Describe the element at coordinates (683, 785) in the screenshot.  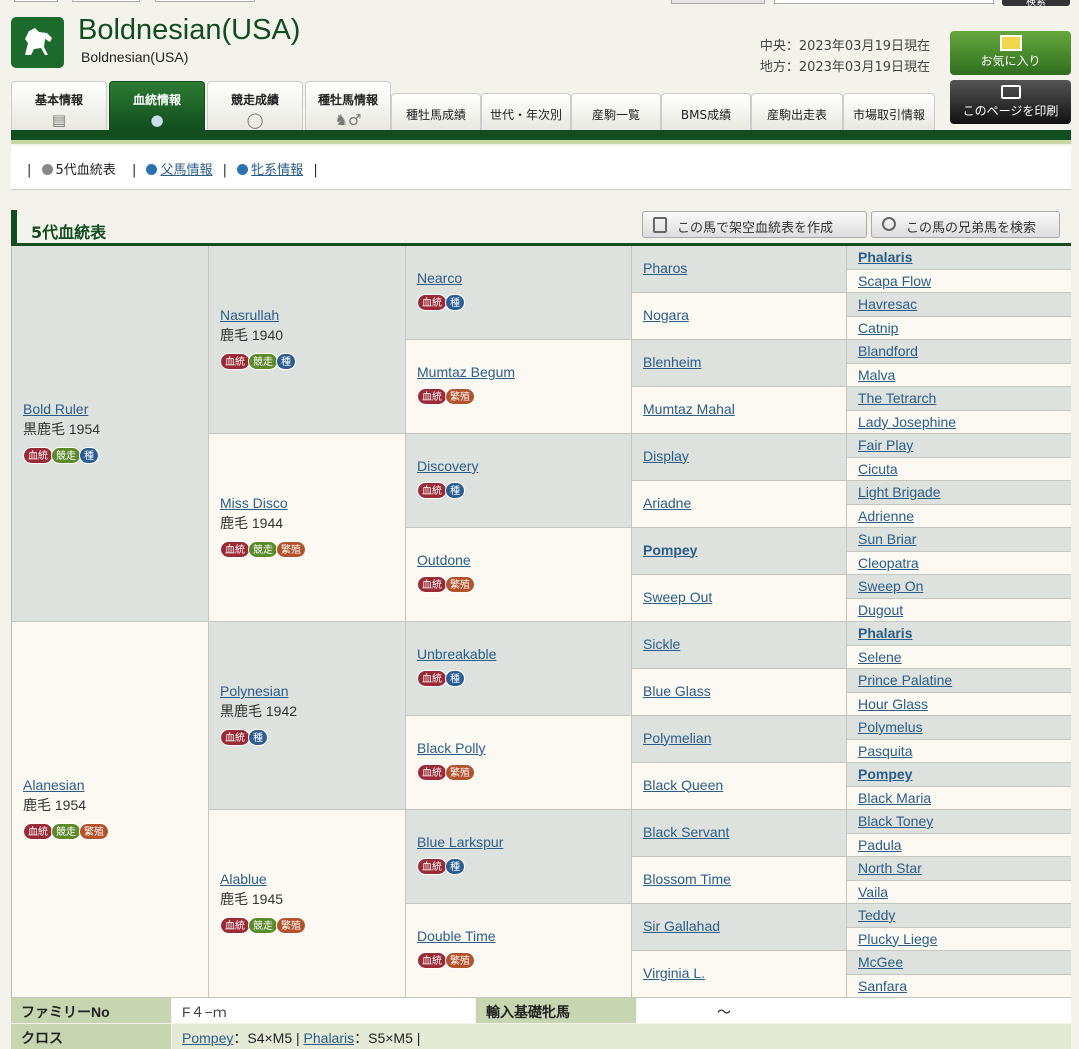
I see `horse-link: Black Queen` at that location.